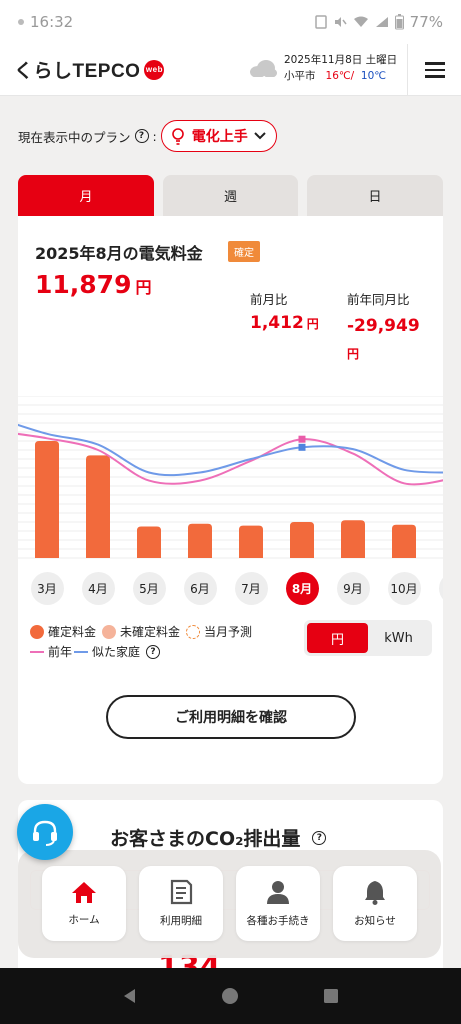 This screenshot has height=1024, width=461. I want to click on tab-week: 週, so click(230, 195).